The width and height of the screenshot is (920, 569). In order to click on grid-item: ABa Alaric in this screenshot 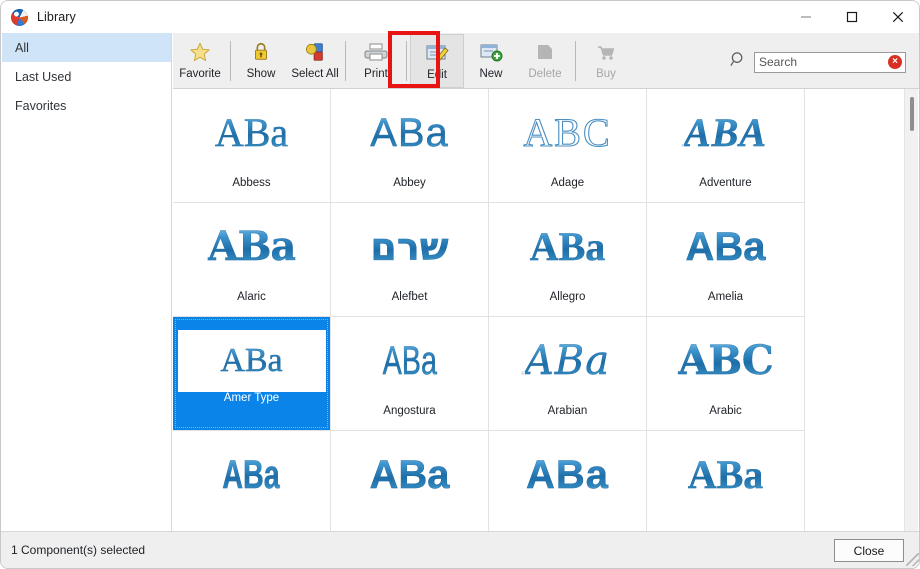, I will do `click(252, 260)`.